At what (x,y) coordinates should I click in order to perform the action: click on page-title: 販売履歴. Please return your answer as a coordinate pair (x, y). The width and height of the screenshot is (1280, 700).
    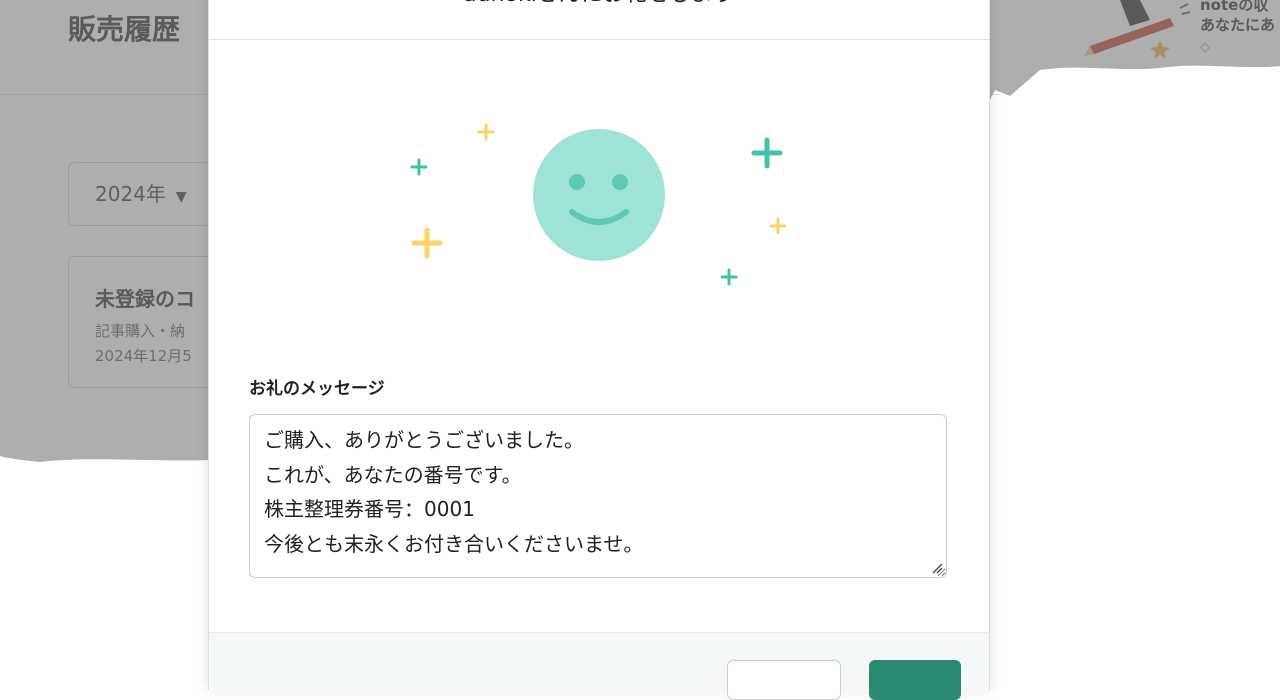
    Looking at the image, I should click on (124, 29).